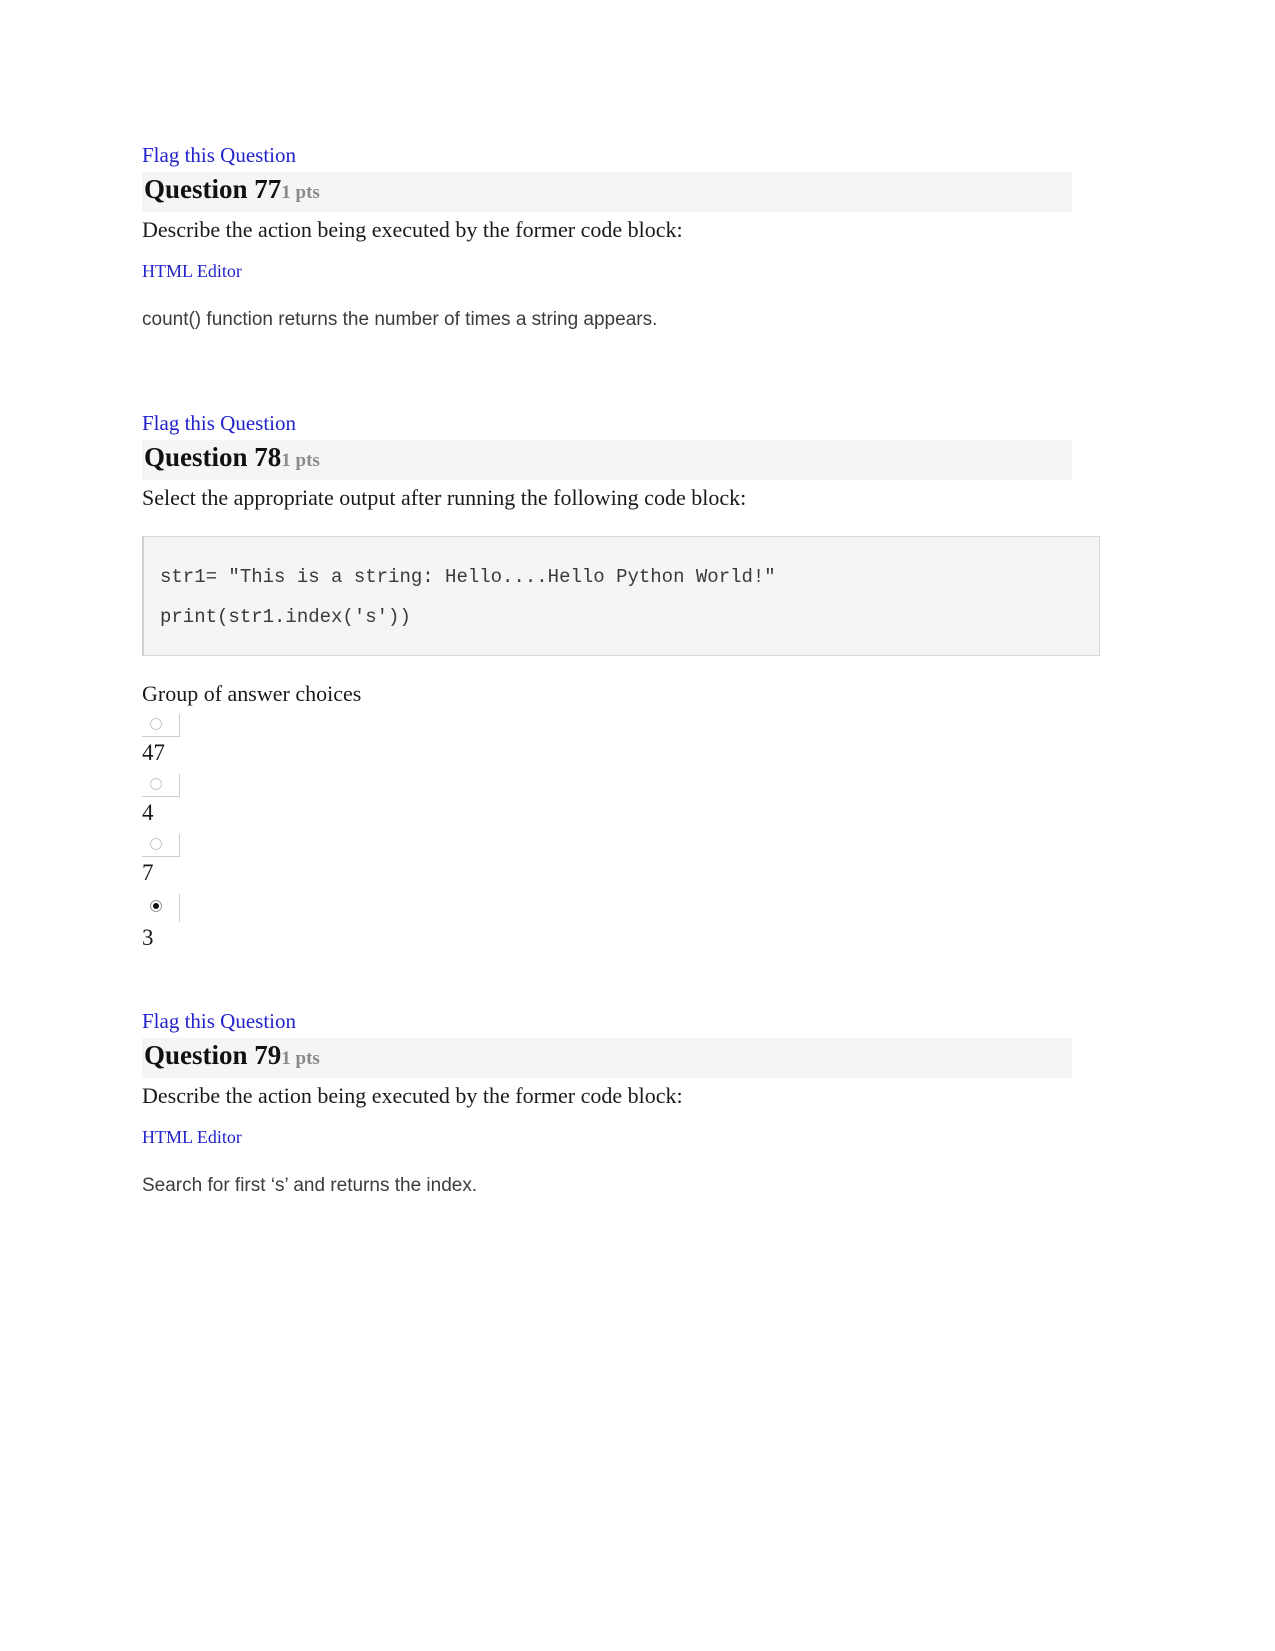  I want to click on answer-choice-row: 7, so click(607, 861).